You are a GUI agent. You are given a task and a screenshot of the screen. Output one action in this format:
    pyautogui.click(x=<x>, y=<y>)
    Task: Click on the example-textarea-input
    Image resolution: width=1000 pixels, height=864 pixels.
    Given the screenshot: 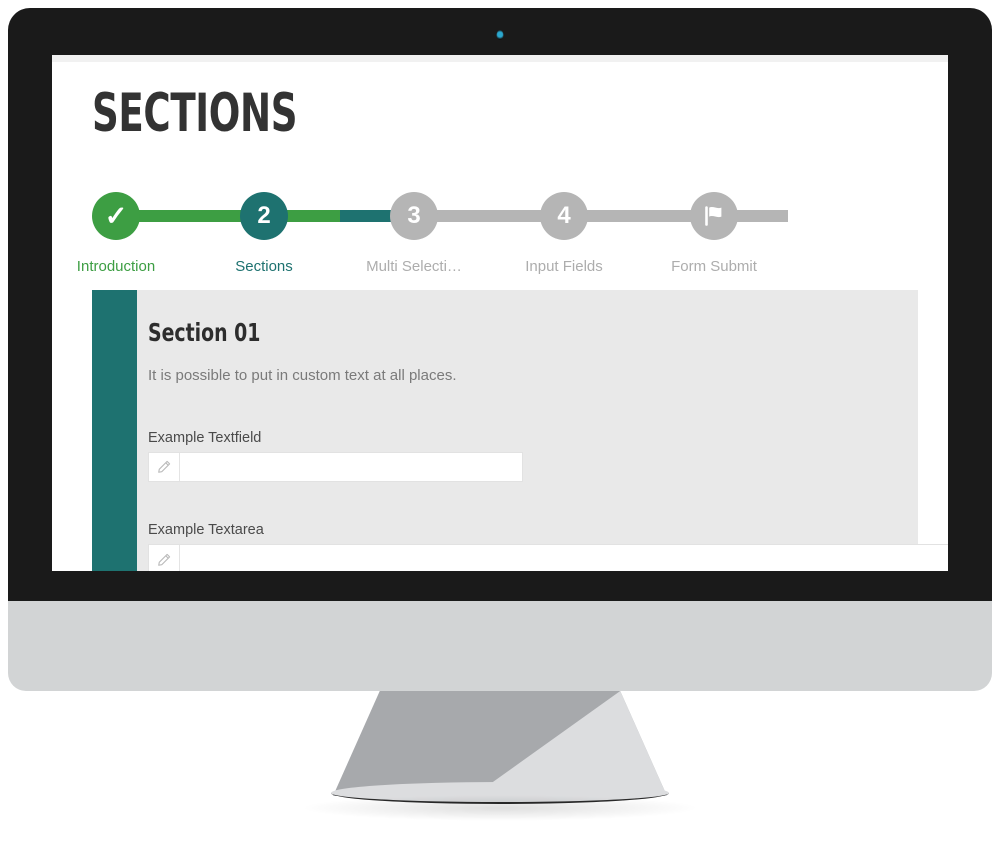 What is the action you would take?
    pyautogui.click(x=564, y=558)
    